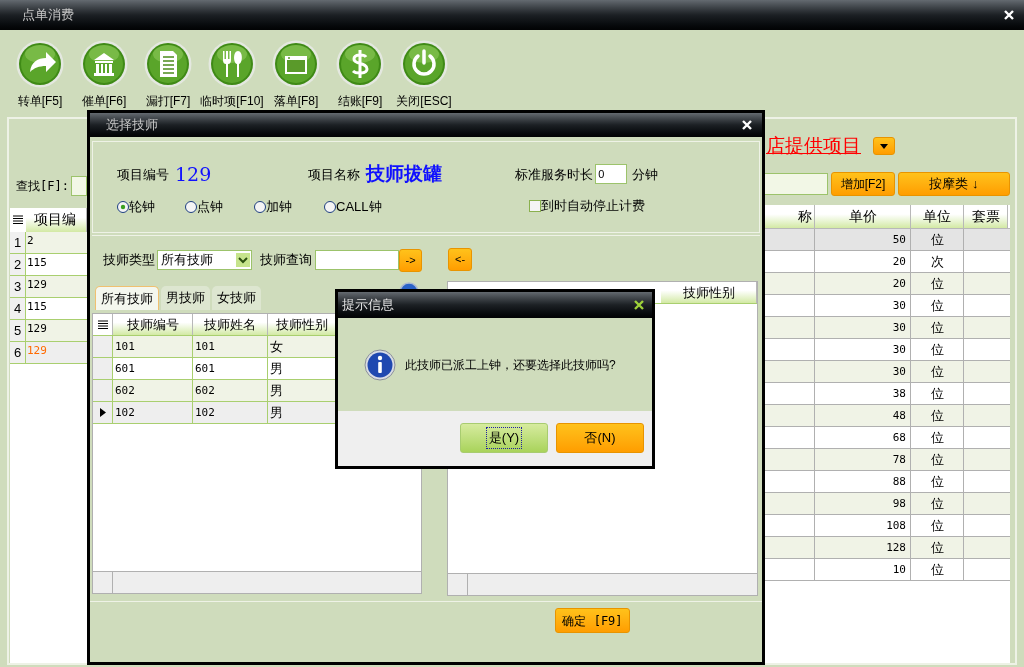  What do you see at coordinates (554, 174) in the screenshot?
I see `duration-label: 标准服务时长` at bounding box center [554, 174].